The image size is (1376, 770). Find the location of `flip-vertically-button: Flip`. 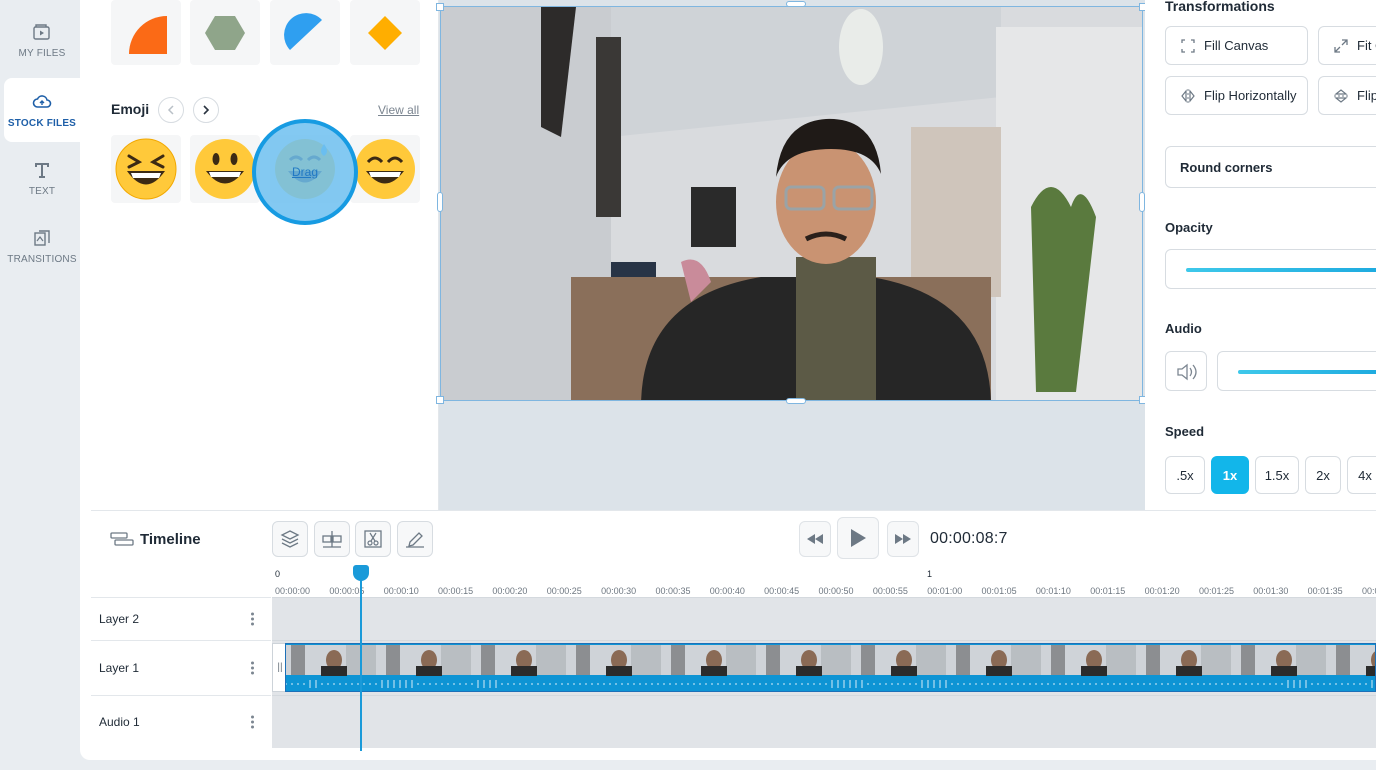

flip-vertically-button: Flip is located at coordinates (1347, 95).